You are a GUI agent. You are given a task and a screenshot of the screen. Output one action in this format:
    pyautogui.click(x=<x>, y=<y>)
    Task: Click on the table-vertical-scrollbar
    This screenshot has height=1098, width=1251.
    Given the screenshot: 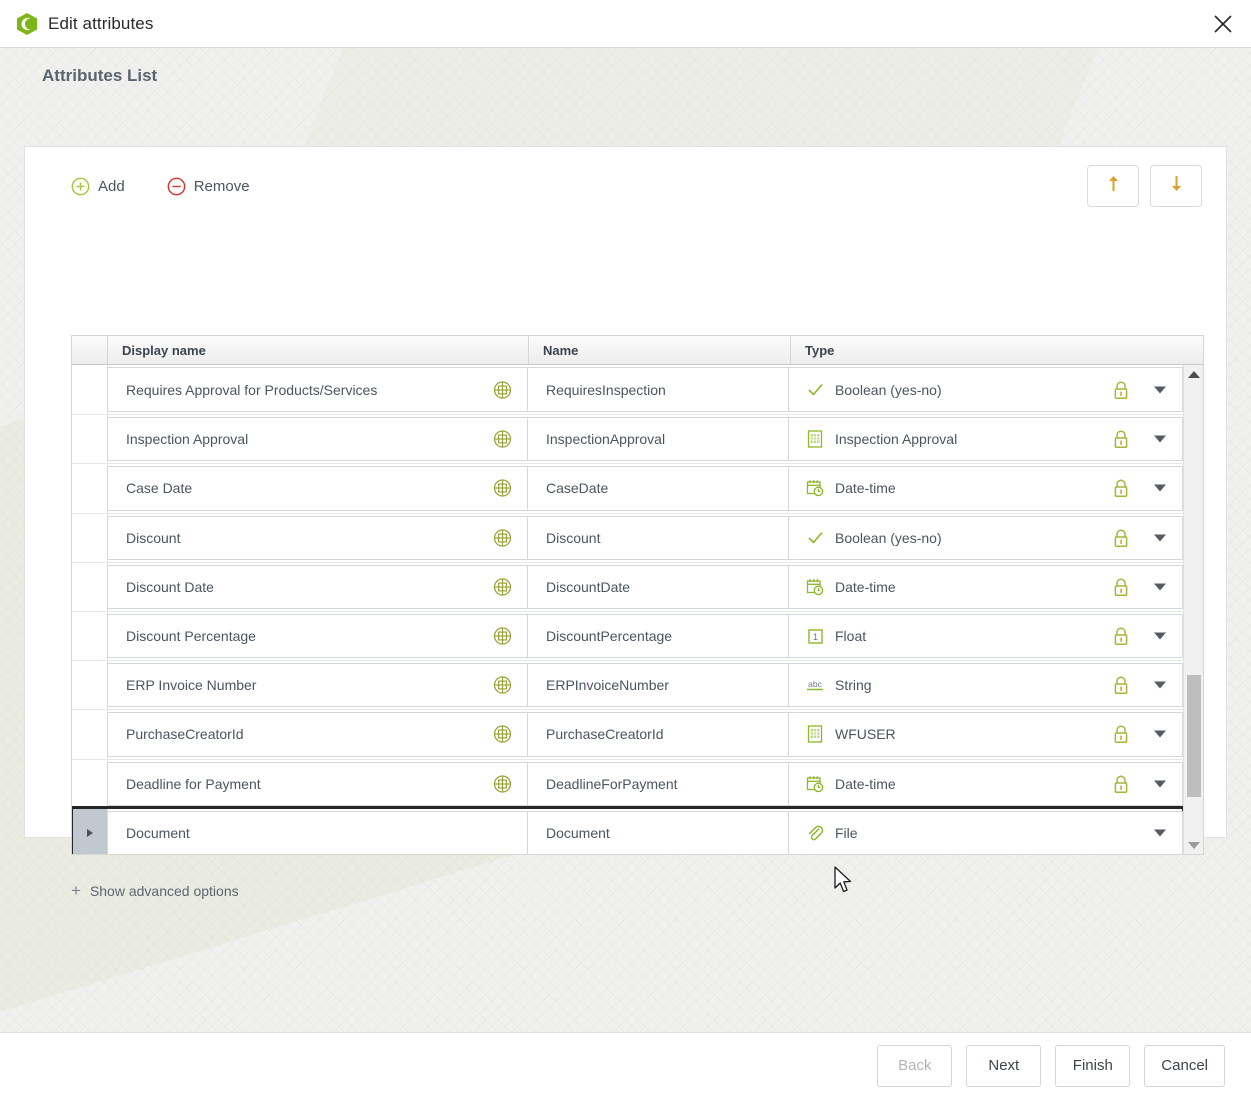 What is the action you would take?
    pyautogui.click(x=1193, y=609)
    